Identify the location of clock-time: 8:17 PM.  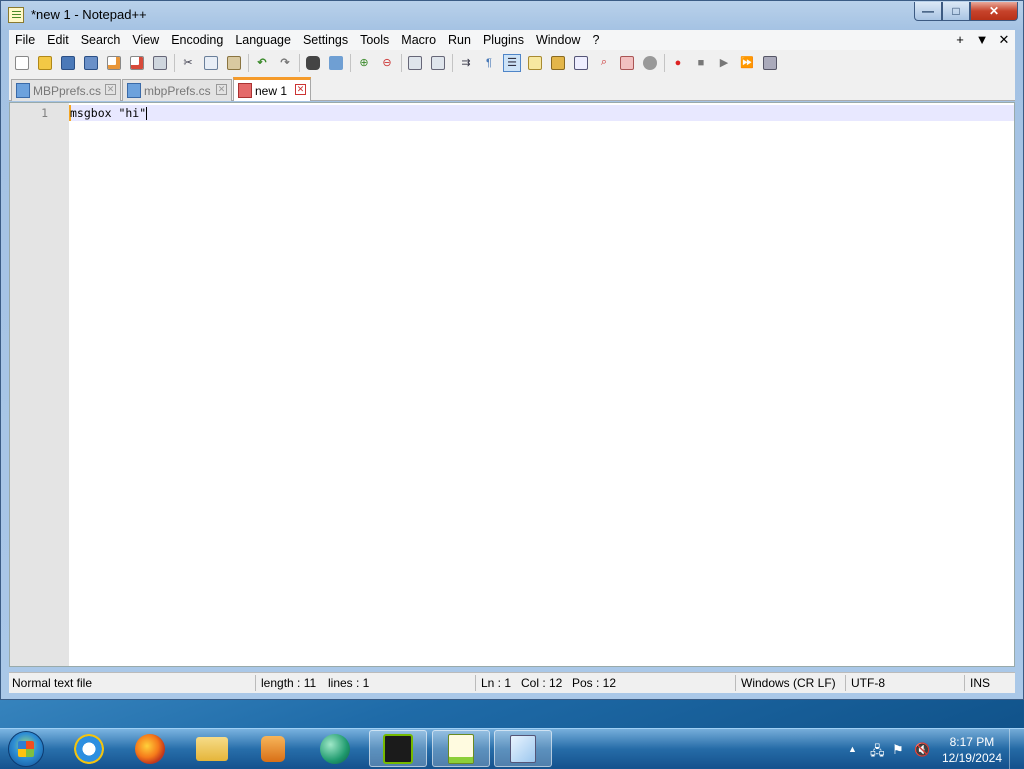
(972, 742).